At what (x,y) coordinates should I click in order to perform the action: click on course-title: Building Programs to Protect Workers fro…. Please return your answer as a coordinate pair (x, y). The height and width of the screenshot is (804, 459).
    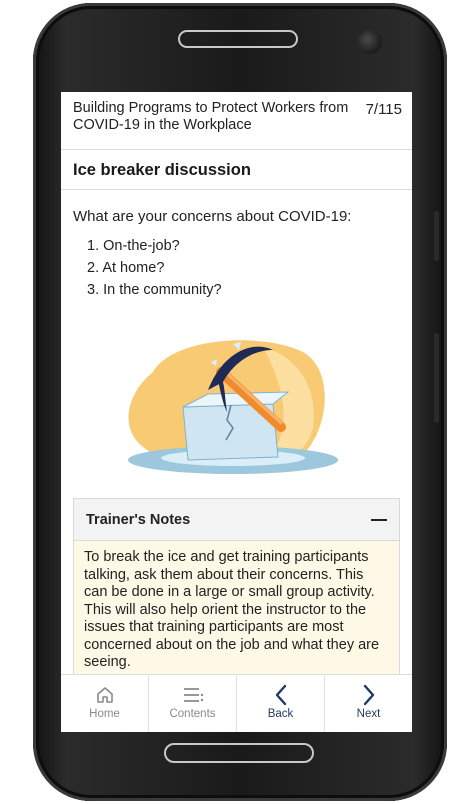
    Looking at the image, I should click on (211, 116).